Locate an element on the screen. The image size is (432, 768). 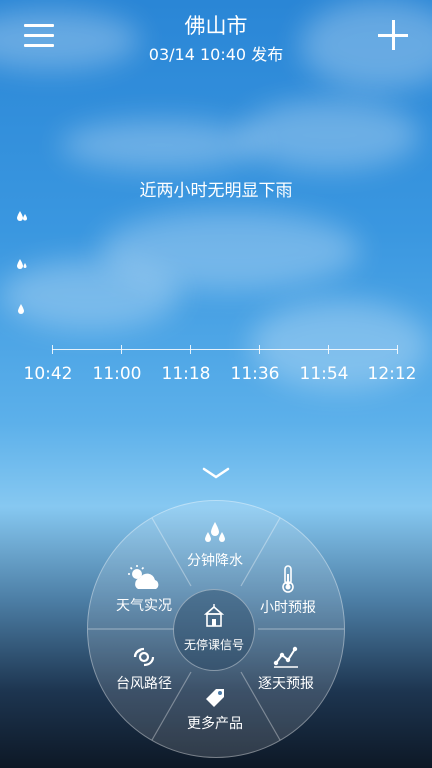
segment-label: 小时预报 is located at coordinates (288, 608).